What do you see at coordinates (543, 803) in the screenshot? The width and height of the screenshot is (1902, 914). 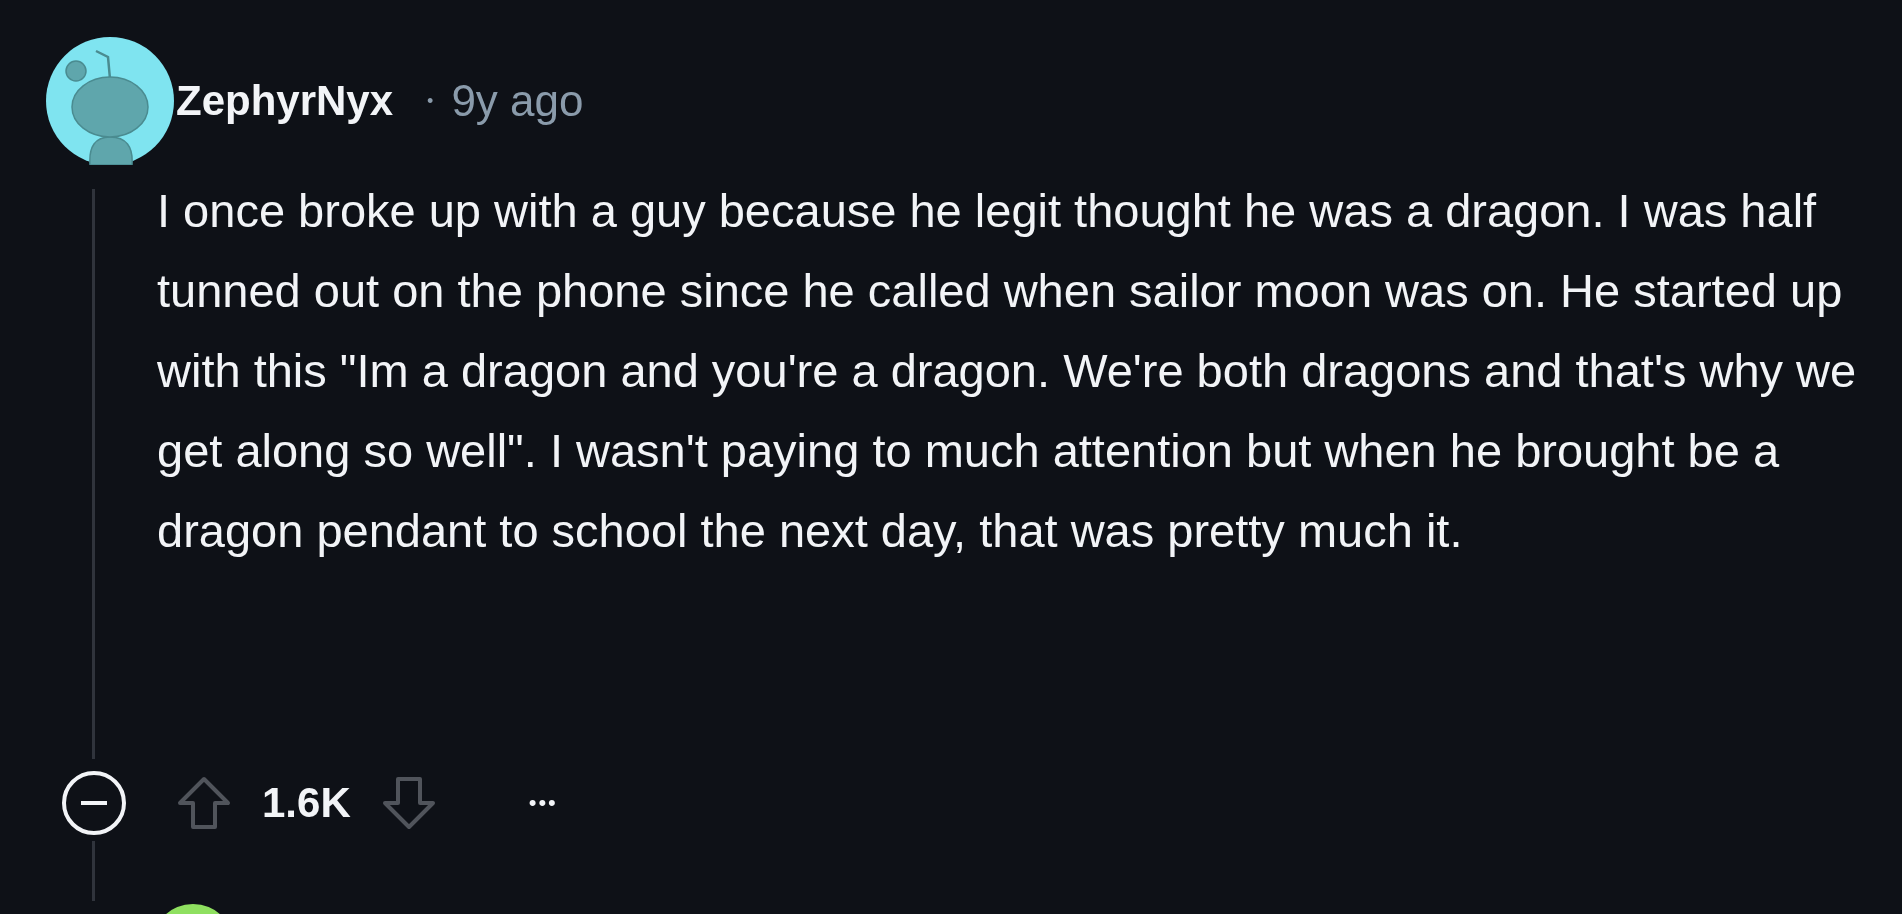 I see `more-options-button: •••` at bounding box center [543, 803].